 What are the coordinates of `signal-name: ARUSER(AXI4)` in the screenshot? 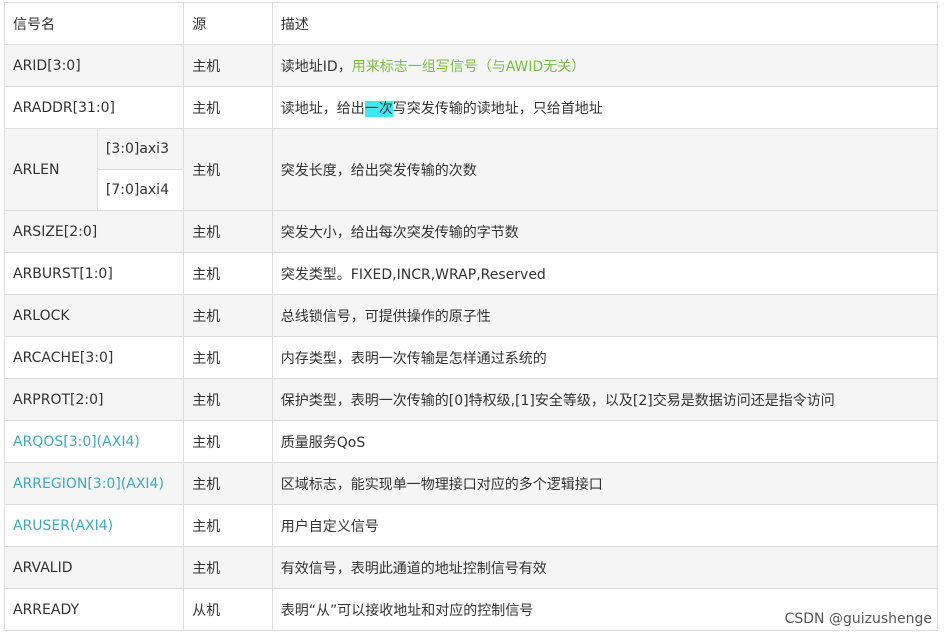 It's located at (94, 525).